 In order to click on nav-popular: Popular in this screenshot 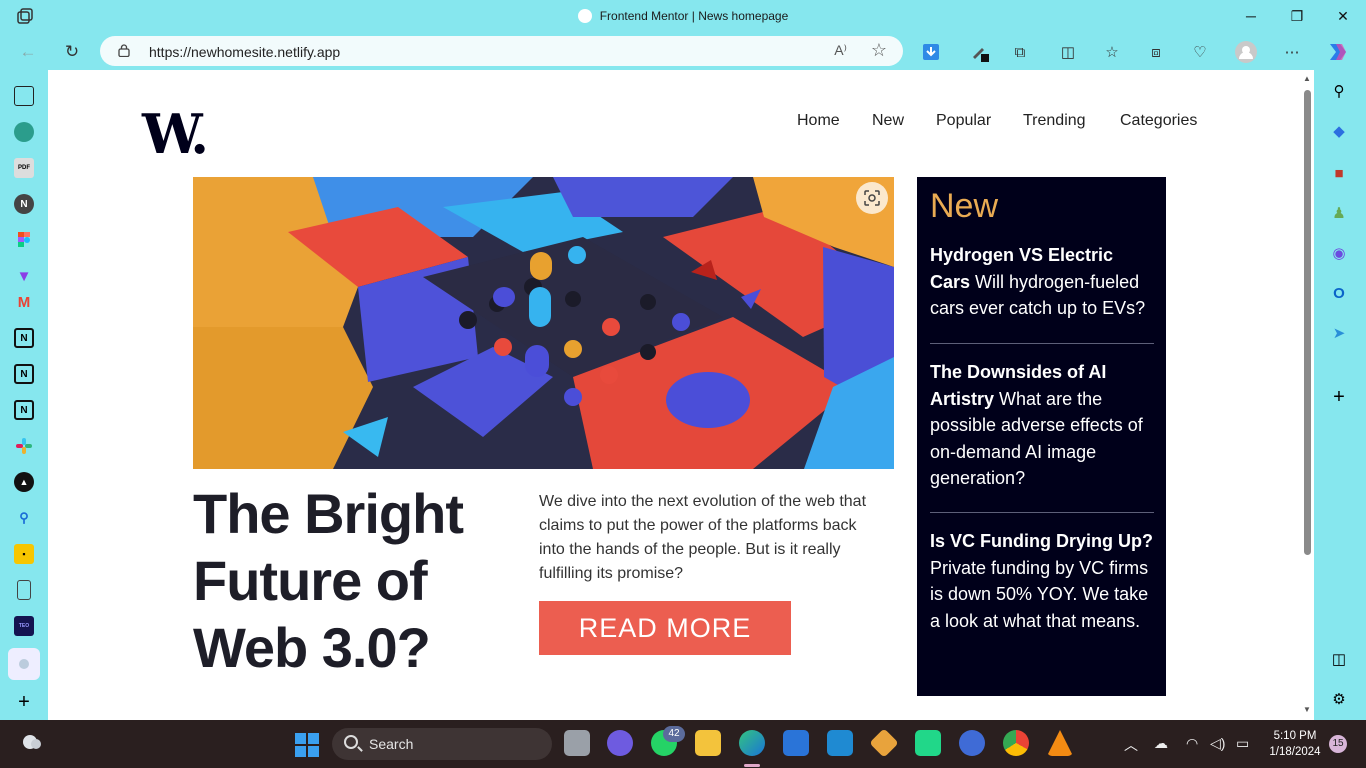, I will do `click(963, 121)`.